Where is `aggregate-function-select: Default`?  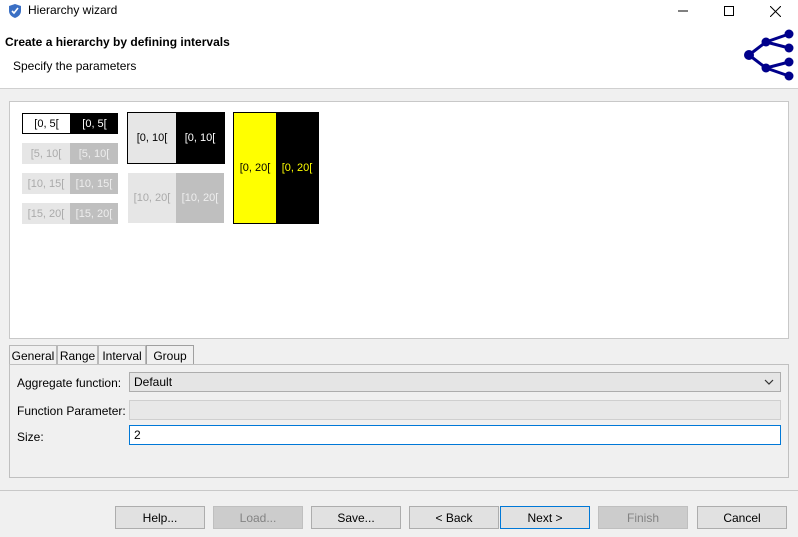 aggregate-function-select: Default is located at coordinates (455, 382).